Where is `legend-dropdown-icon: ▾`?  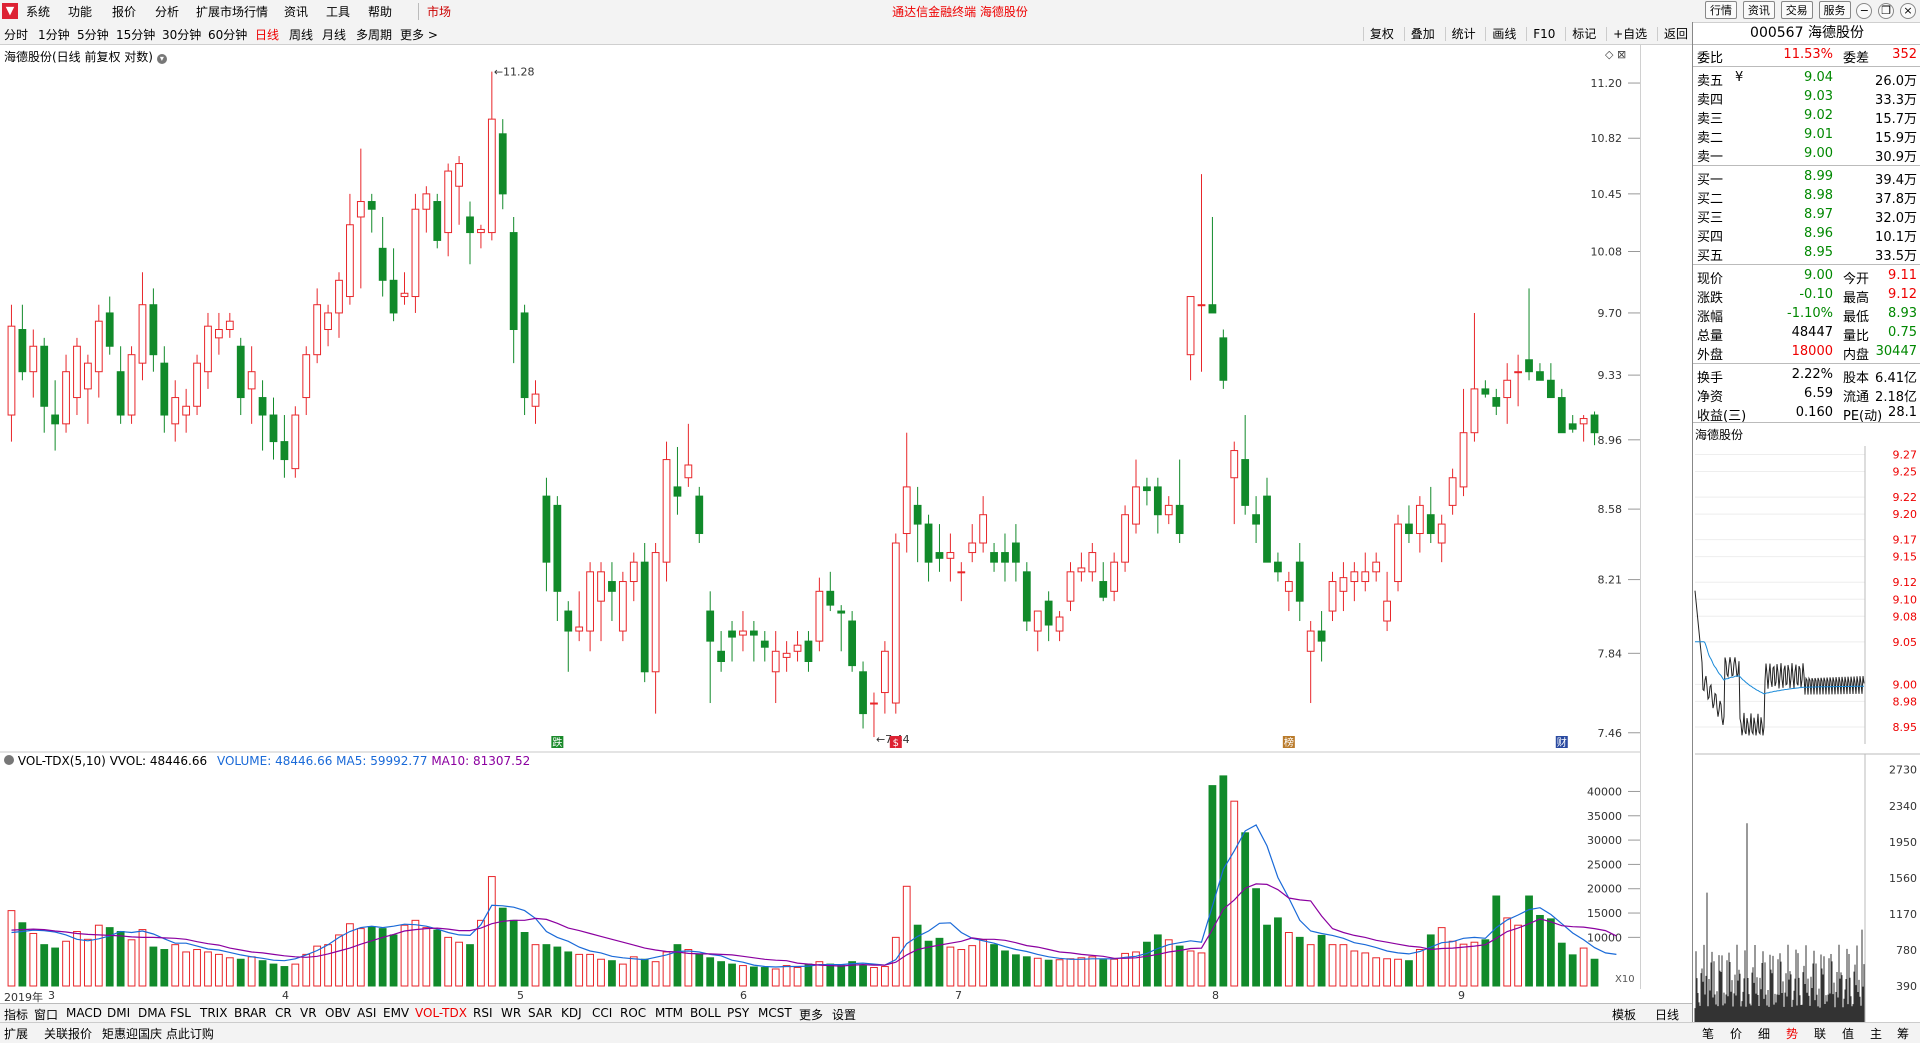 legend-dropdown-icon: ▾ is located at coordinates (161, 59).